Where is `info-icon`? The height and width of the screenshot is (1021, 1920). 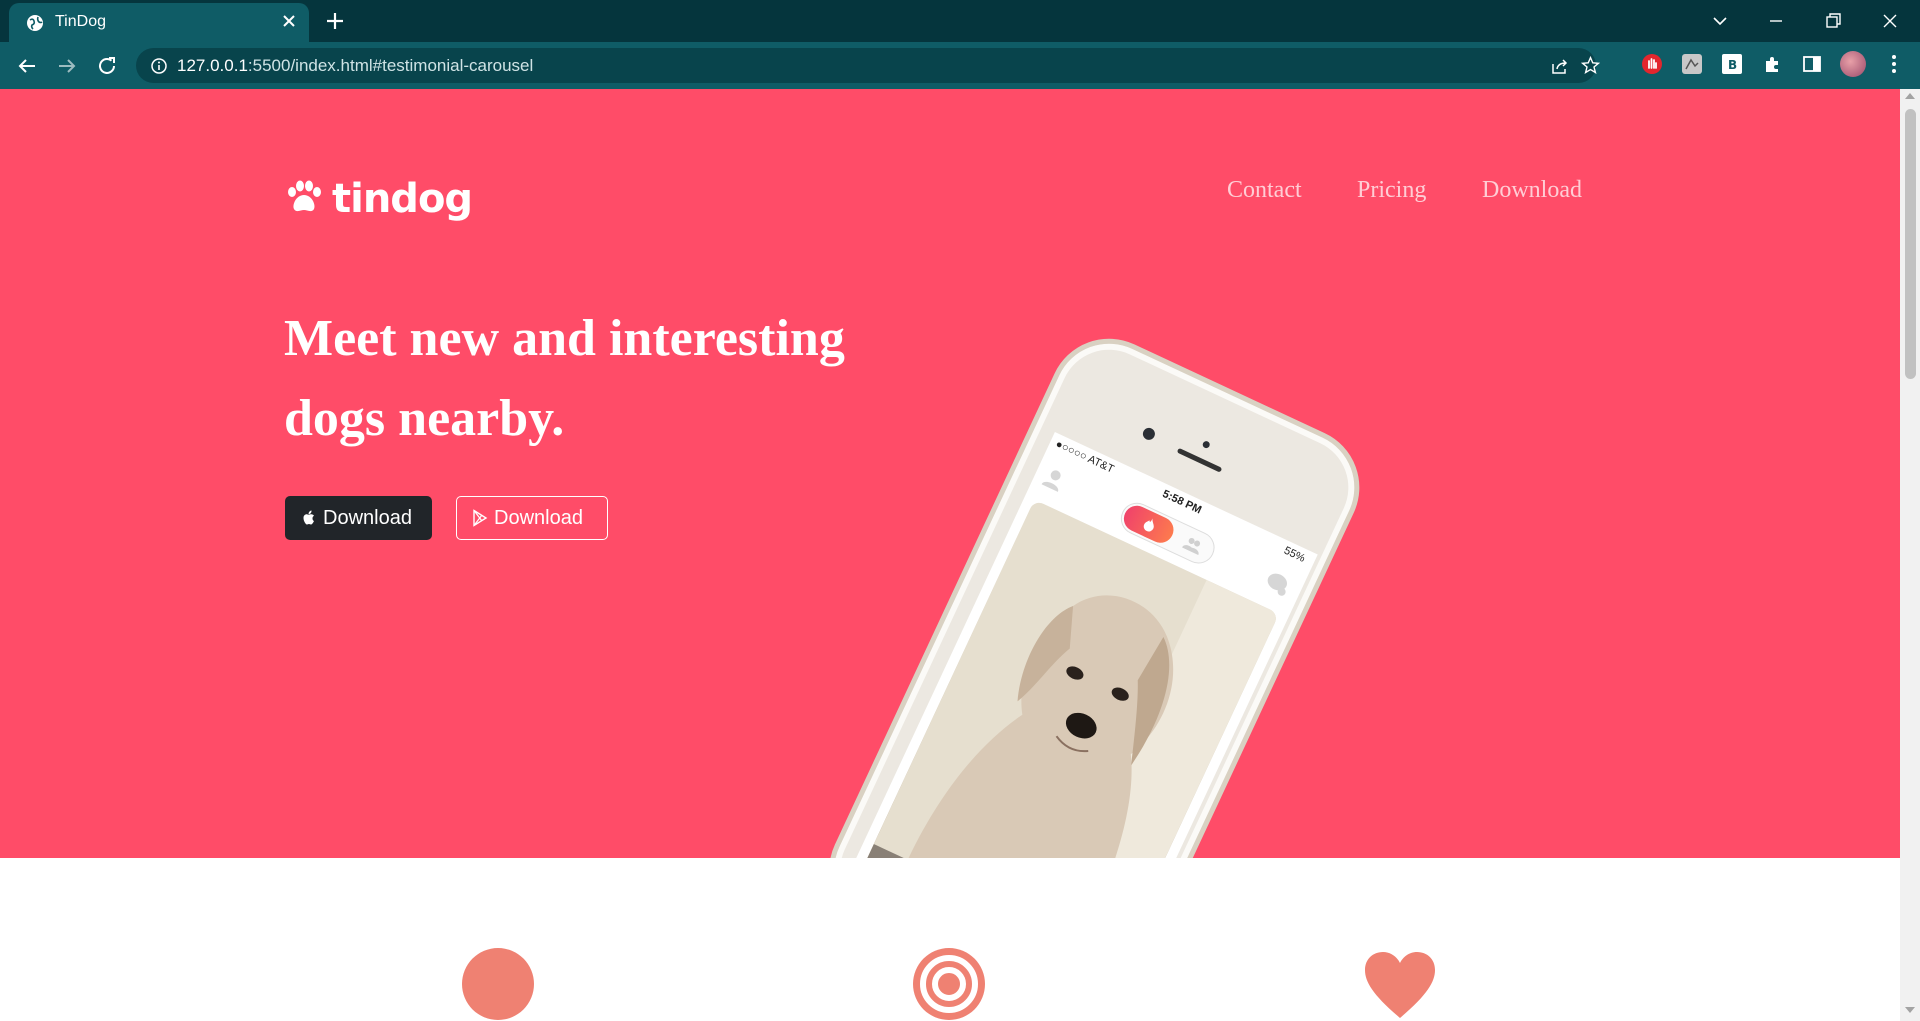
info-icon is located at coordinates (159, 66).